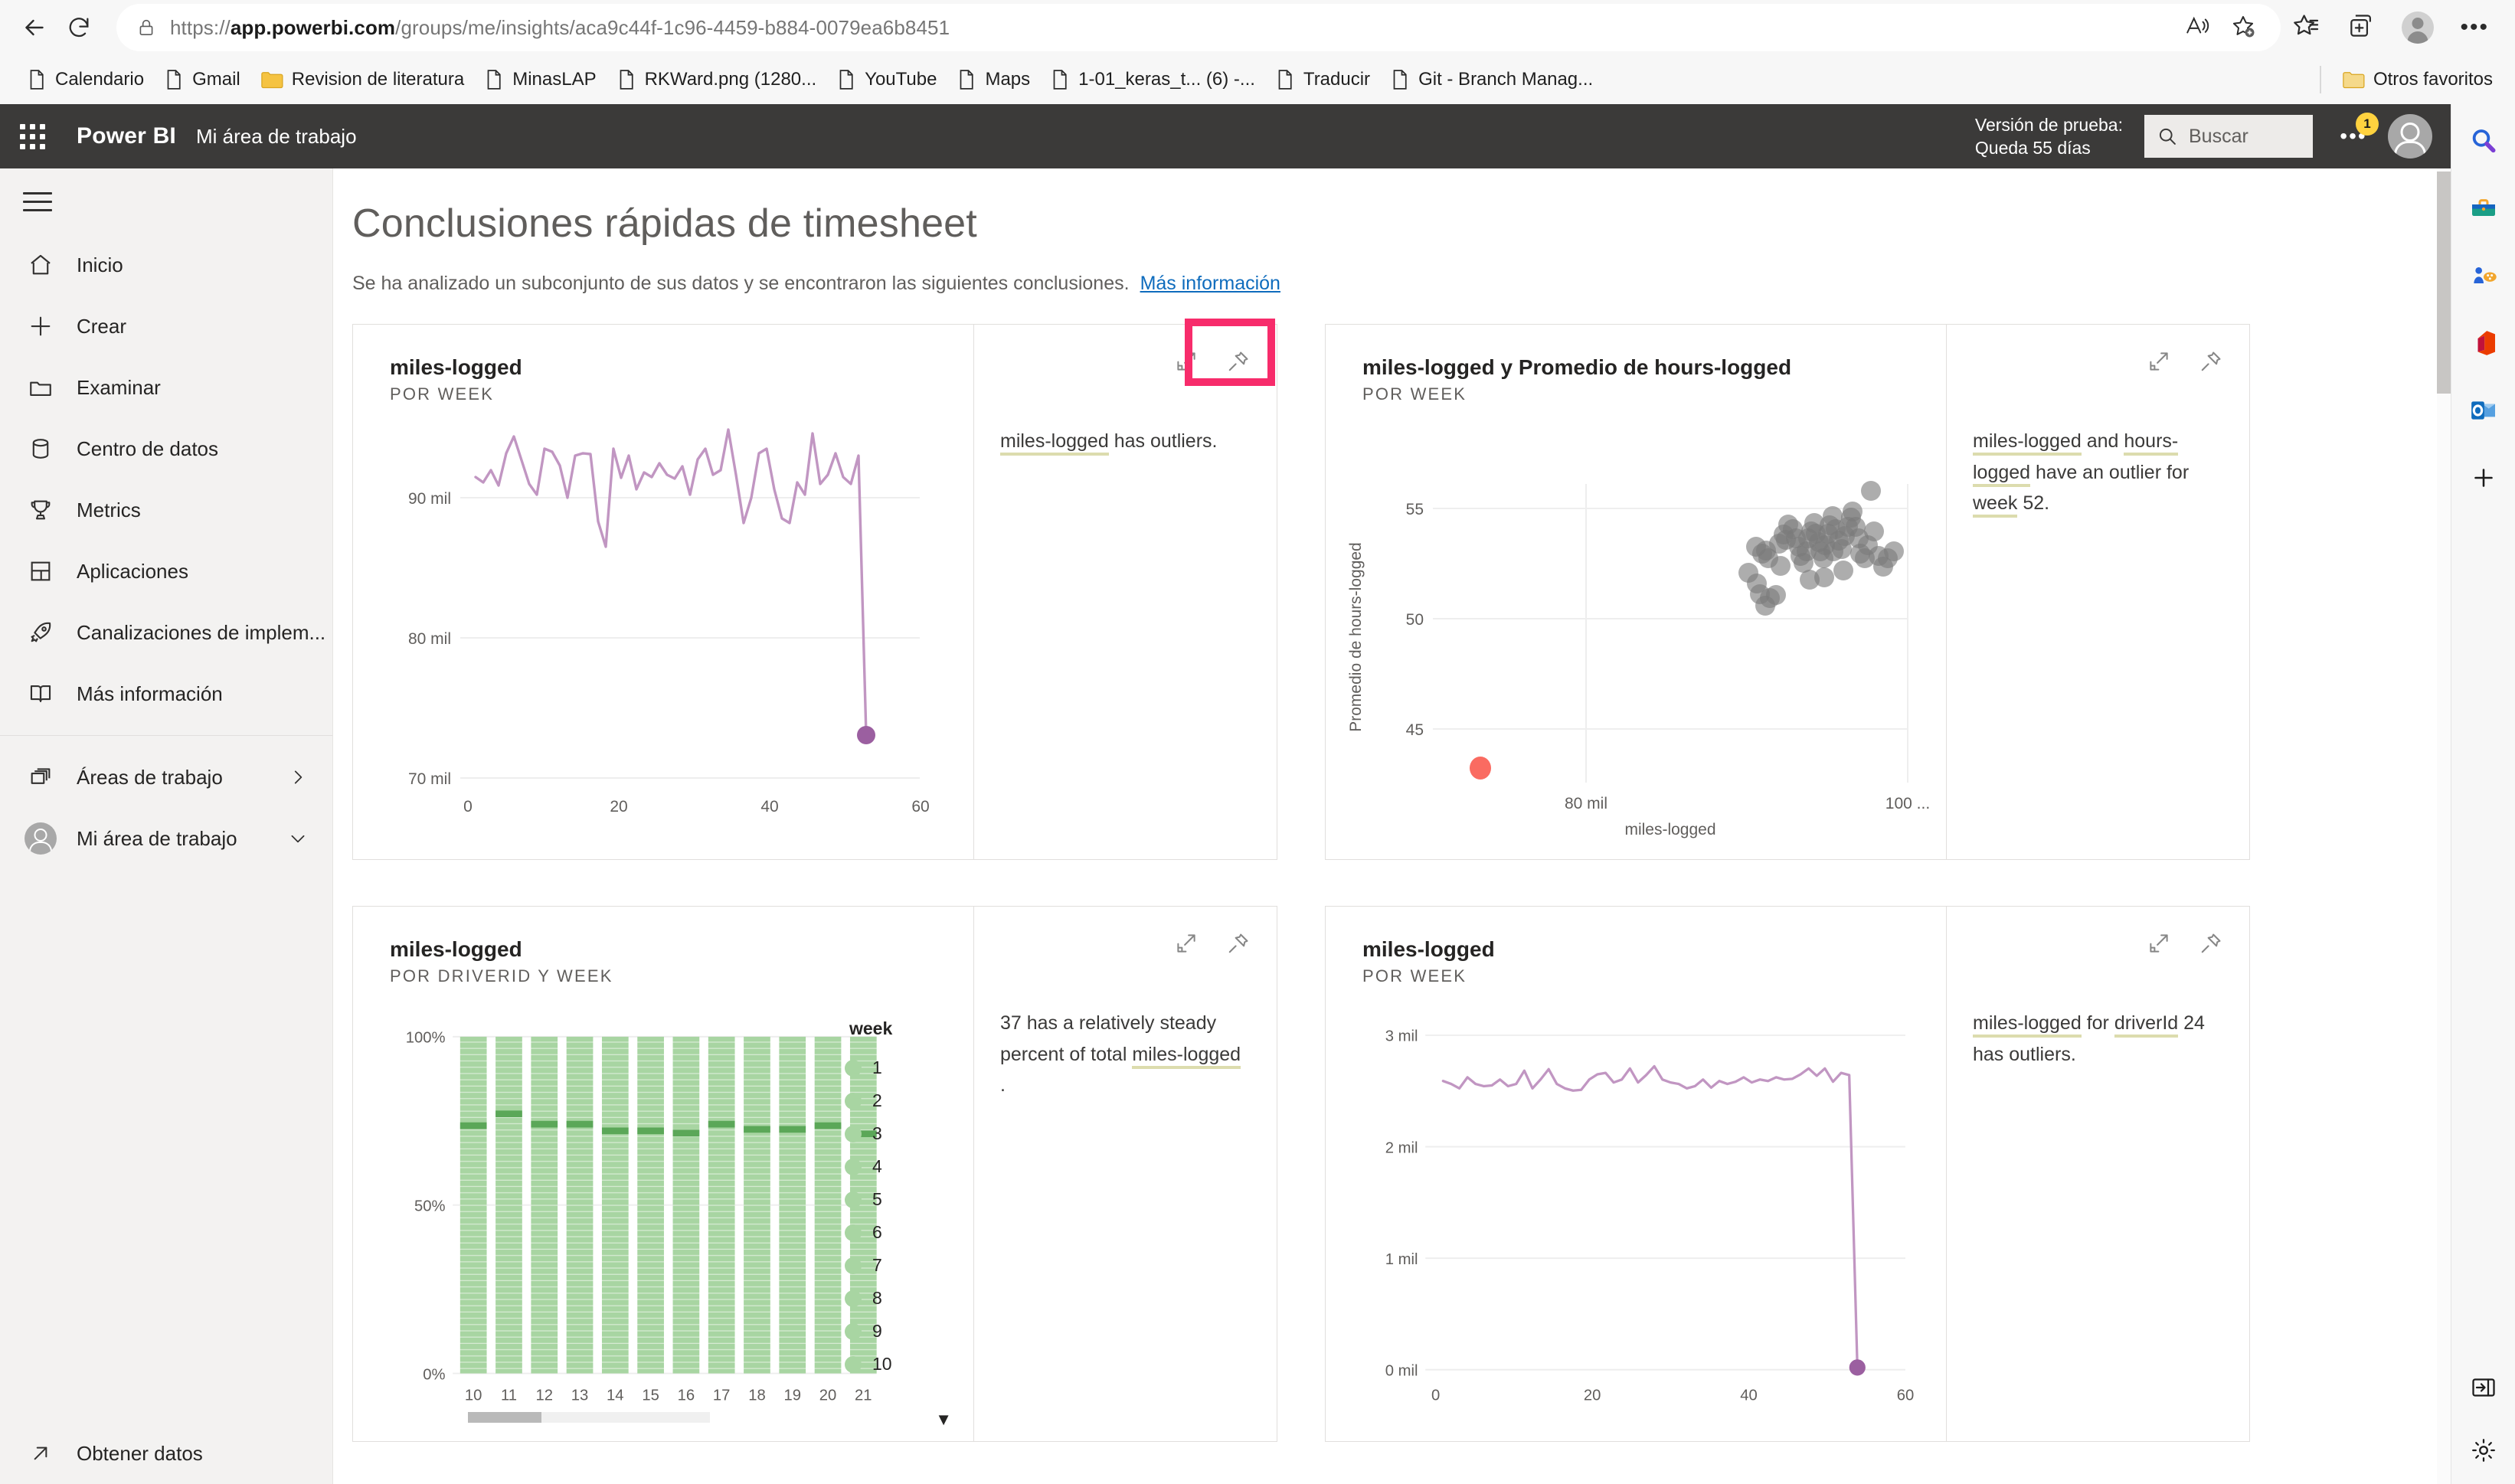 This screenshot has height=1484, width=2515. Describe the element at coordinates (1125, 441) in the screenshot. I see `insight-text: miles-logged has outliers.` at that location.